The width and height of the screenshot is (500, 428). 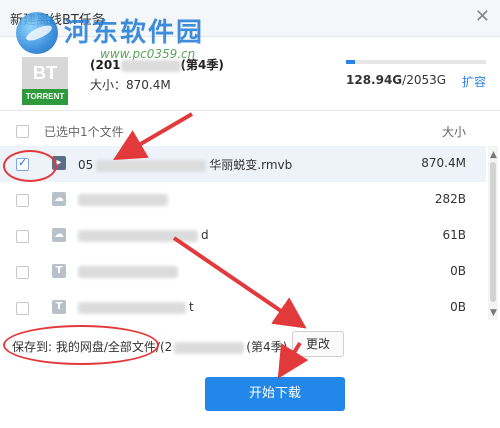 What do you see at coordinates (239, 282) in the screenshot?
I see `arrow-to-change-button` at bounding box center [239, 282].